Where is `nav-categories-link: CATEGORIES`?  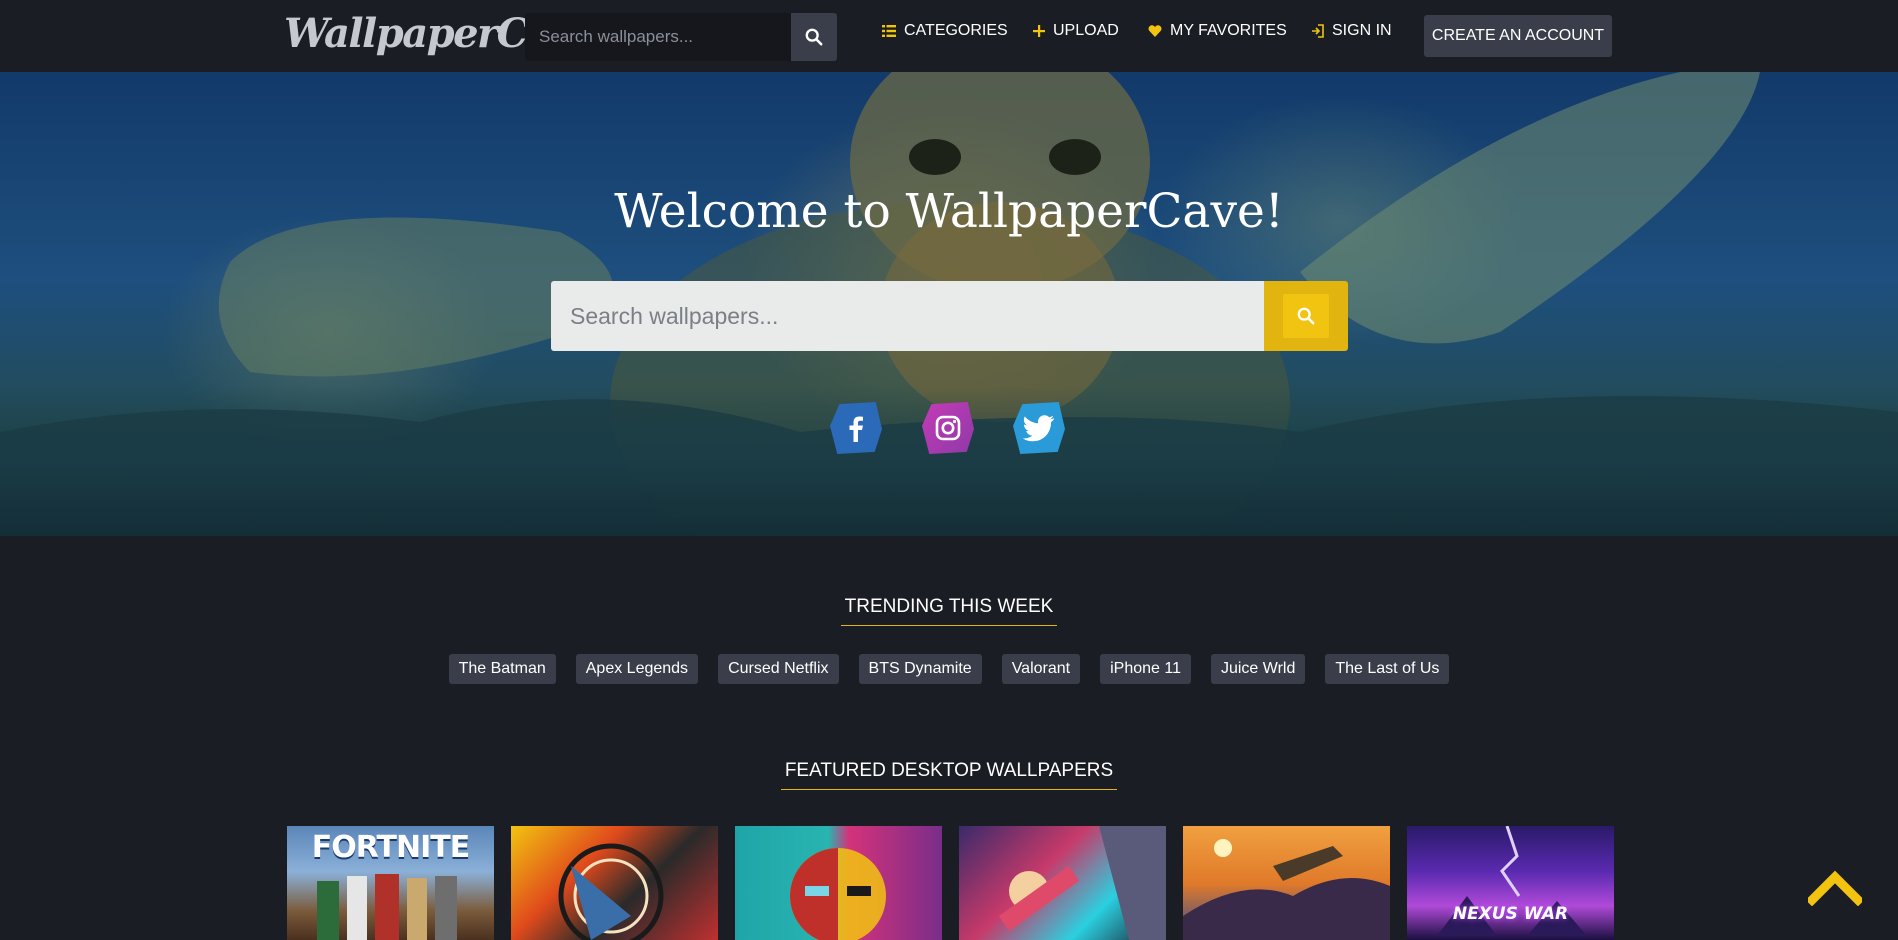 nav-categories-link: CATEGORIES is located at coordinates (945, 31).